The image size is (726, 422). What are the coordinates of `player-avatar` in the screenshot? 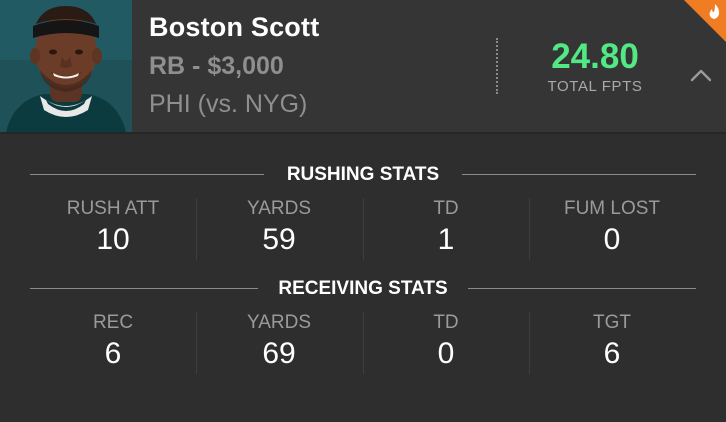 It's located at (66, 66).